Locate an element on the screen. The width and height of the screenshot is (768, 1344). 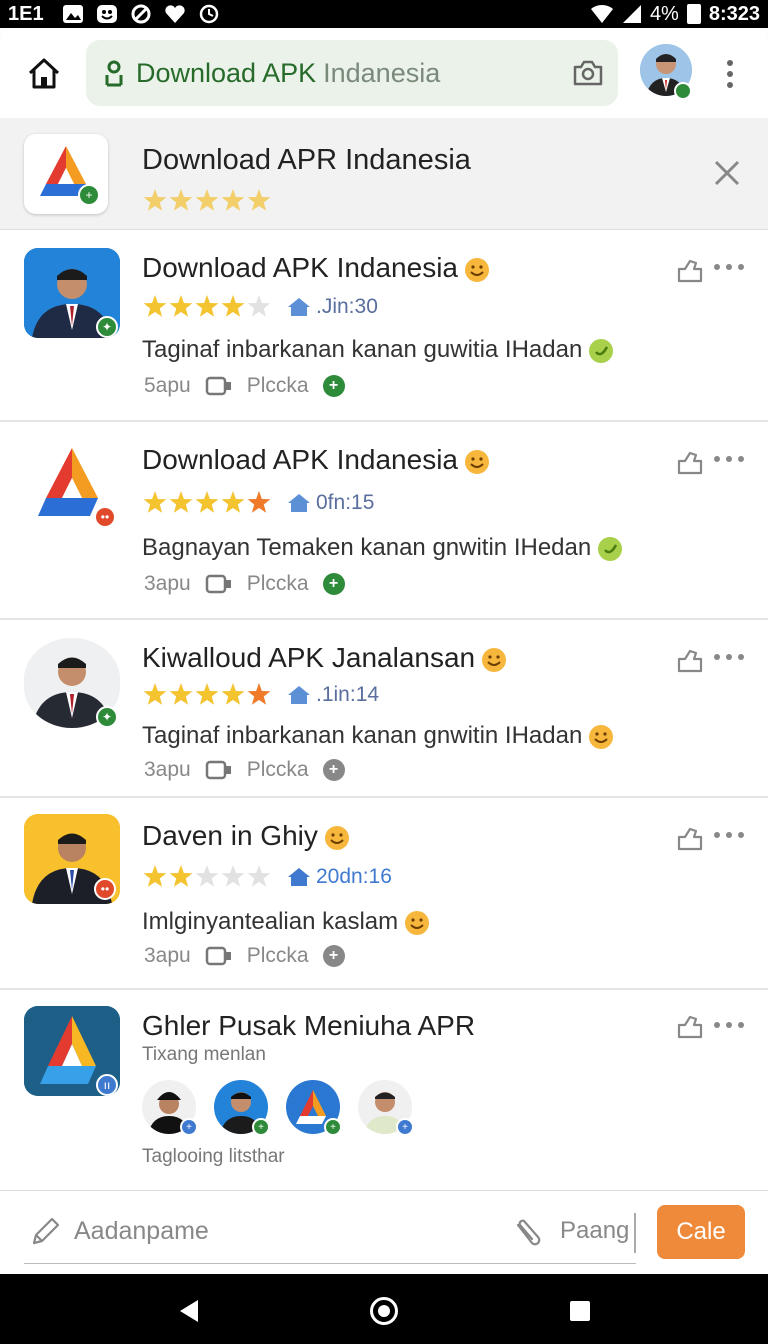
suggestion-rating-stars is located at coordinates (207, 200).